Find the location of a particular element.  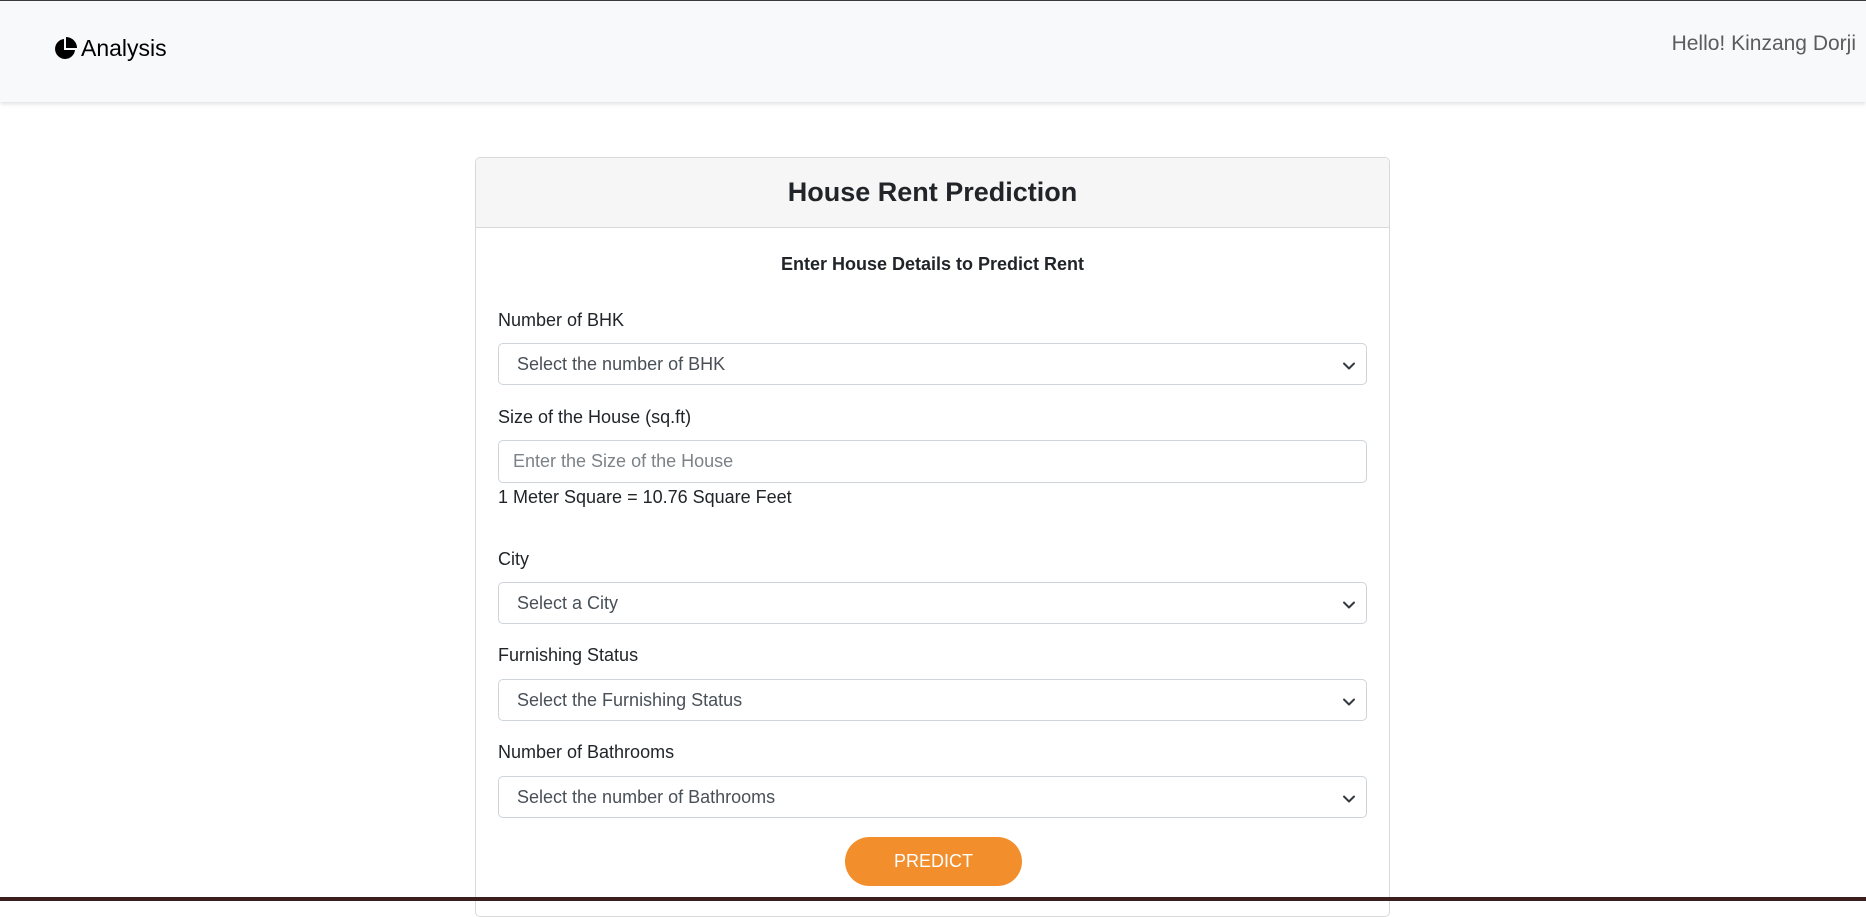

top-navbar: Analysis Hello! Kinzang Dorji is located at coordinates (933, 51).